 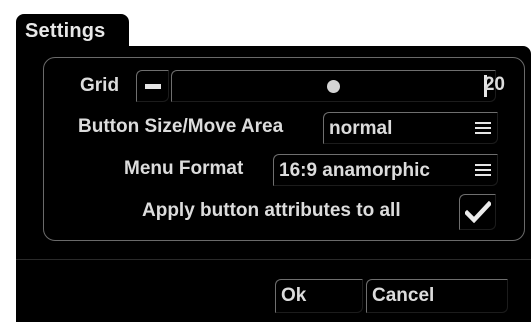 I want to click on menu-format-dropdown: 16:9 anamorphic, so click(x=385, y=170).